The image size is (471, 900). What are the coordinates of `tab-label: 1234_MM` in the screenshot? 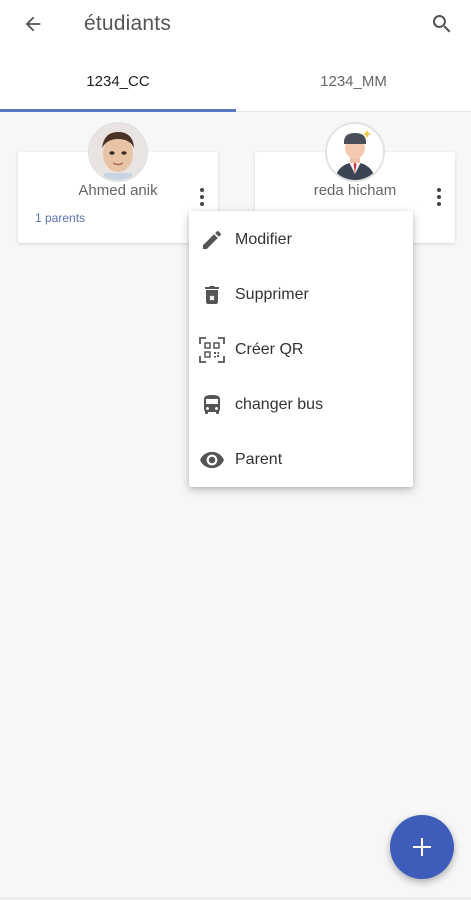 It's located at (353, 81).